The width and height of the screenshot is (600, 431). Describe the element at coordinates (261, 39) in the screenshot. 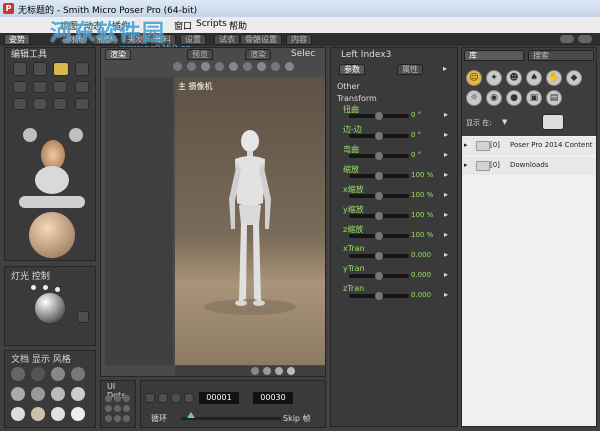

I see `tab-rigging: 骨骼设置` at that location.